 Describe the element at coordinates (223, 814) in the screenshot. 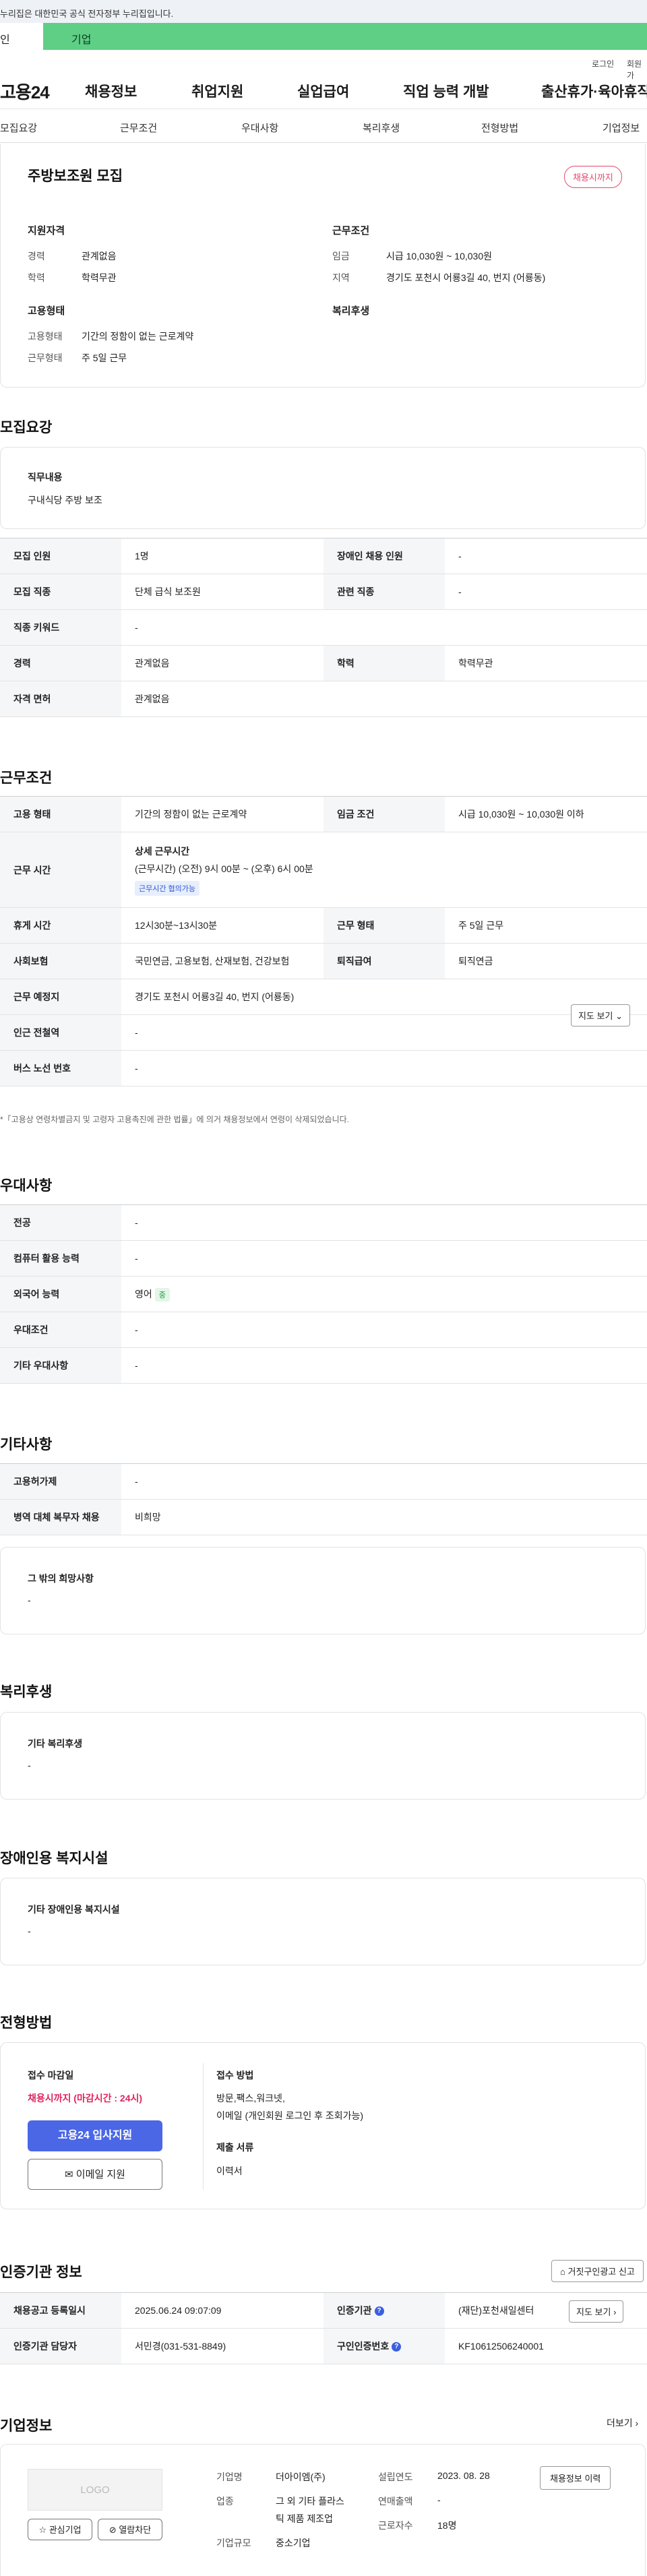

I see `work-type: 기간의 정함이 없는 근로계약` at that location.